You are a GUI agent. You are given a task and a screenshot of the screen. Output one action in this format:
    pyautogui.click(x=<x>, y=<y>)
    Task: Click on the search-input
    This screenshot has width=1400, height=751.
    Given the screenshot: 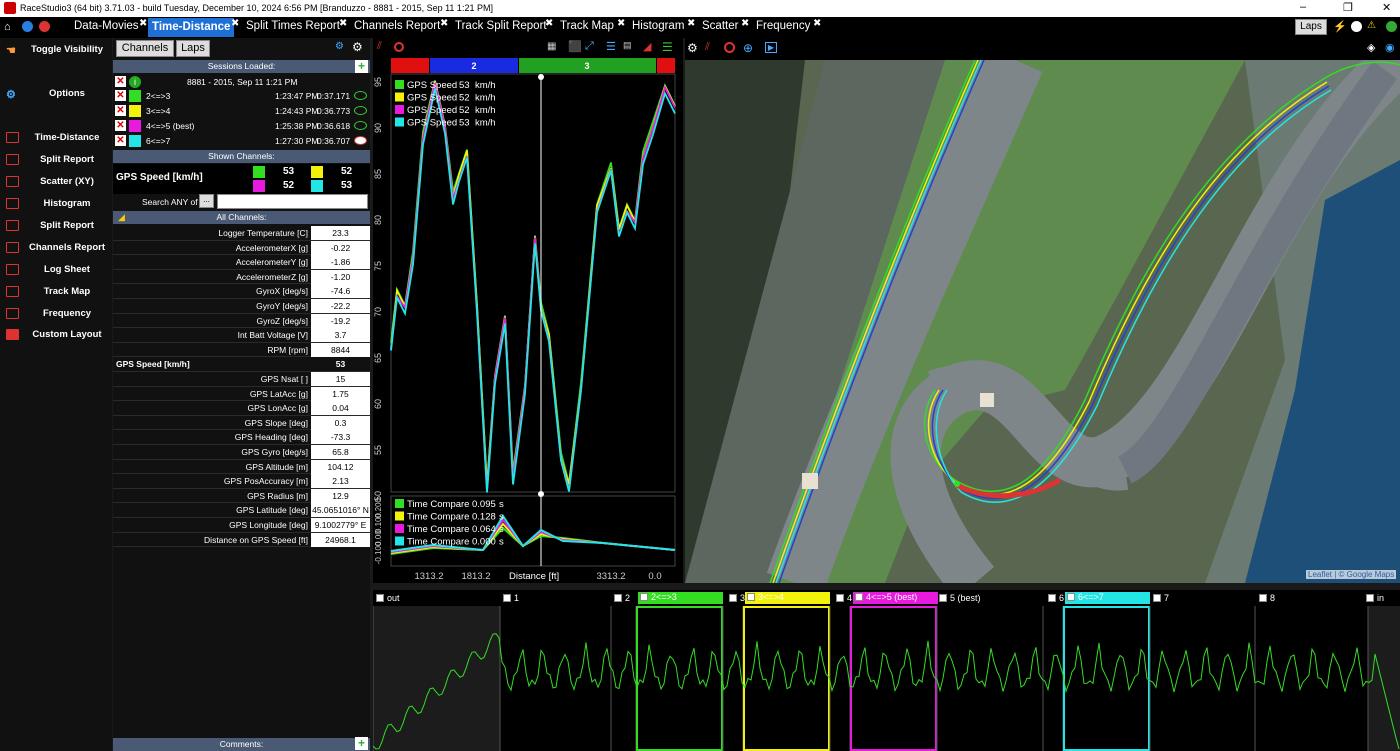 What is the action you would take?
    pyautogui.click(x=292, y=201)
    